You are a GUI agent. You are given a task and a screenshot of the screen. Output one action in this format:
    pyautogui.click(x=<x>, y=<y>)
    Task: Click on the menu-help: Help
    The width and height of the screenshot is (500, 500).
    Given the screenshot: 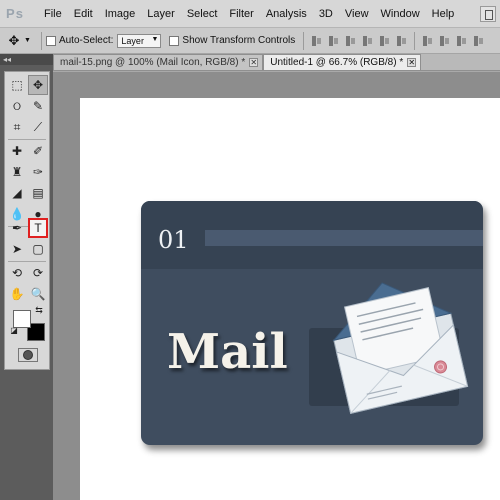 What is the action you would take?
    pyautogui.click(x=443, y=14)
    